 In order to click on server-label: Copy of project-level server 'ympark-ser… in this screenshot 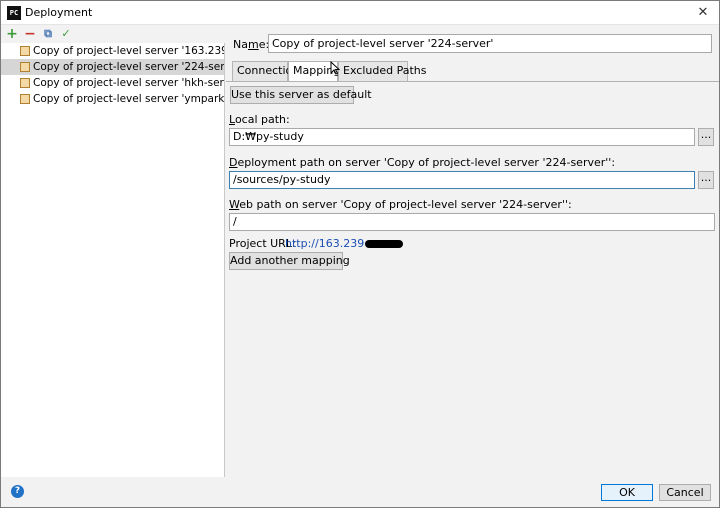, I will do `click(128, 99)`.